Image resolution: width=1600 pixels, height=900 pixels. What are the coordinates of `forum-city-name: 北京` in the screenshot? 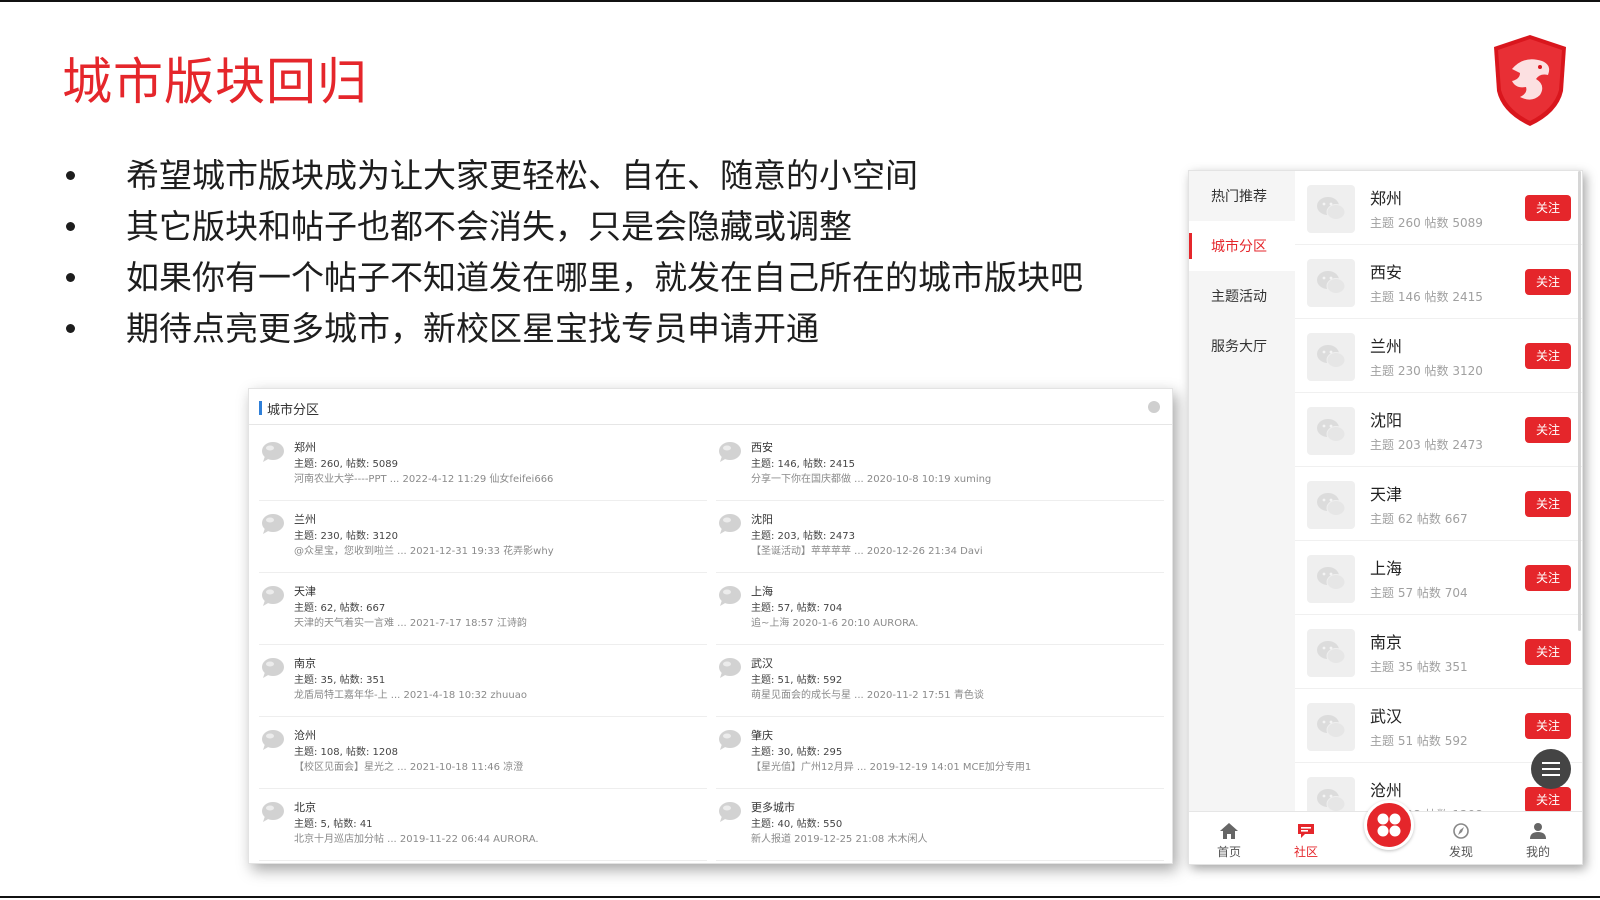 It's located at (305, 807).